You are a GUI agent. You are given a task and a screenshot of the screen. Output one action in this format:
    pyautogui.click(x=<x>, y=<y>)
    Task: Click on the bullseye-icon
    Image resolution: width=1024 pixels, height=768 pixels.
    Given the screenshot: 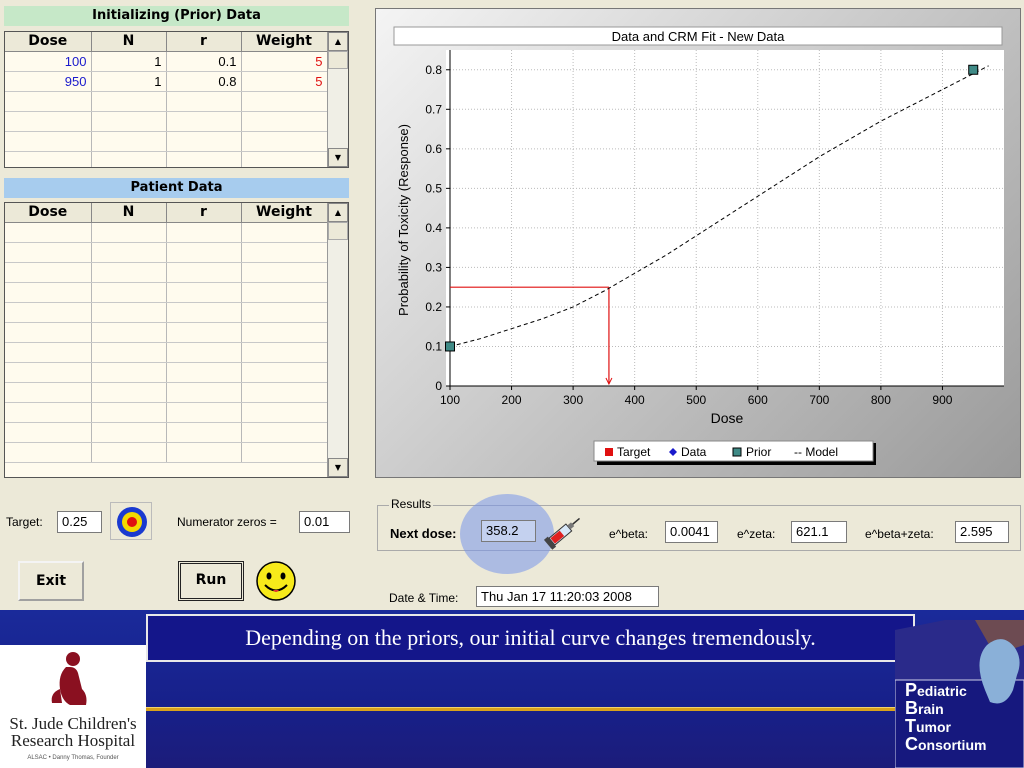 What is the action you would take?
    pyautogui.click(x=131, y=521)
    